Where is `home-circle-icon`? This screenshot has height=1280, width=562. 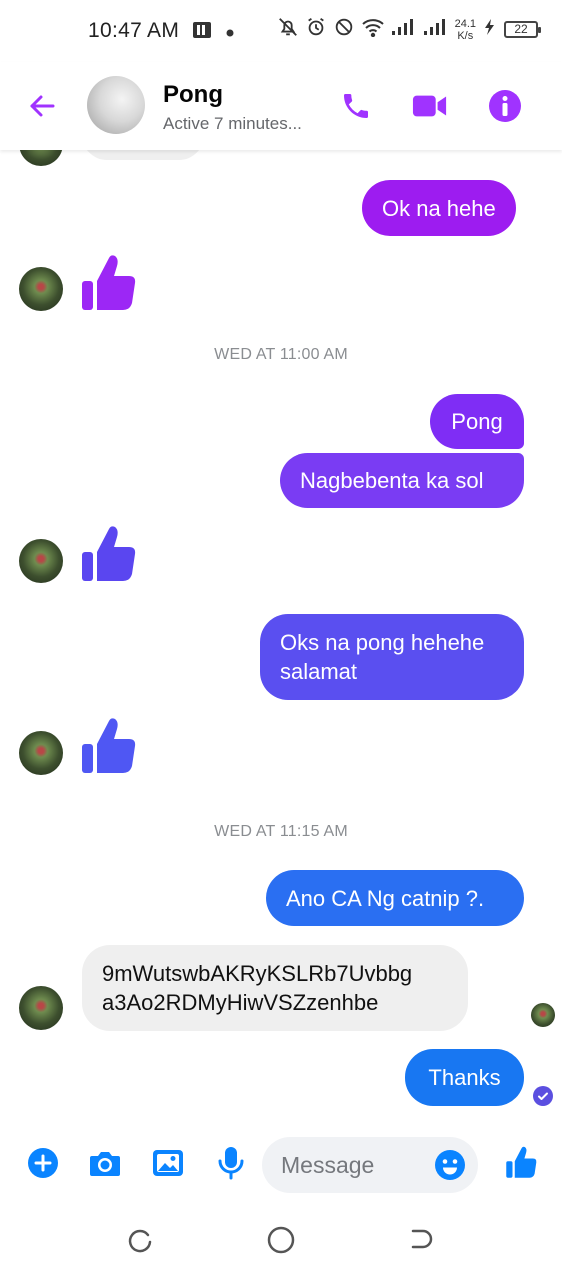
home-circle-icon is located at coordinates (281, 1240).